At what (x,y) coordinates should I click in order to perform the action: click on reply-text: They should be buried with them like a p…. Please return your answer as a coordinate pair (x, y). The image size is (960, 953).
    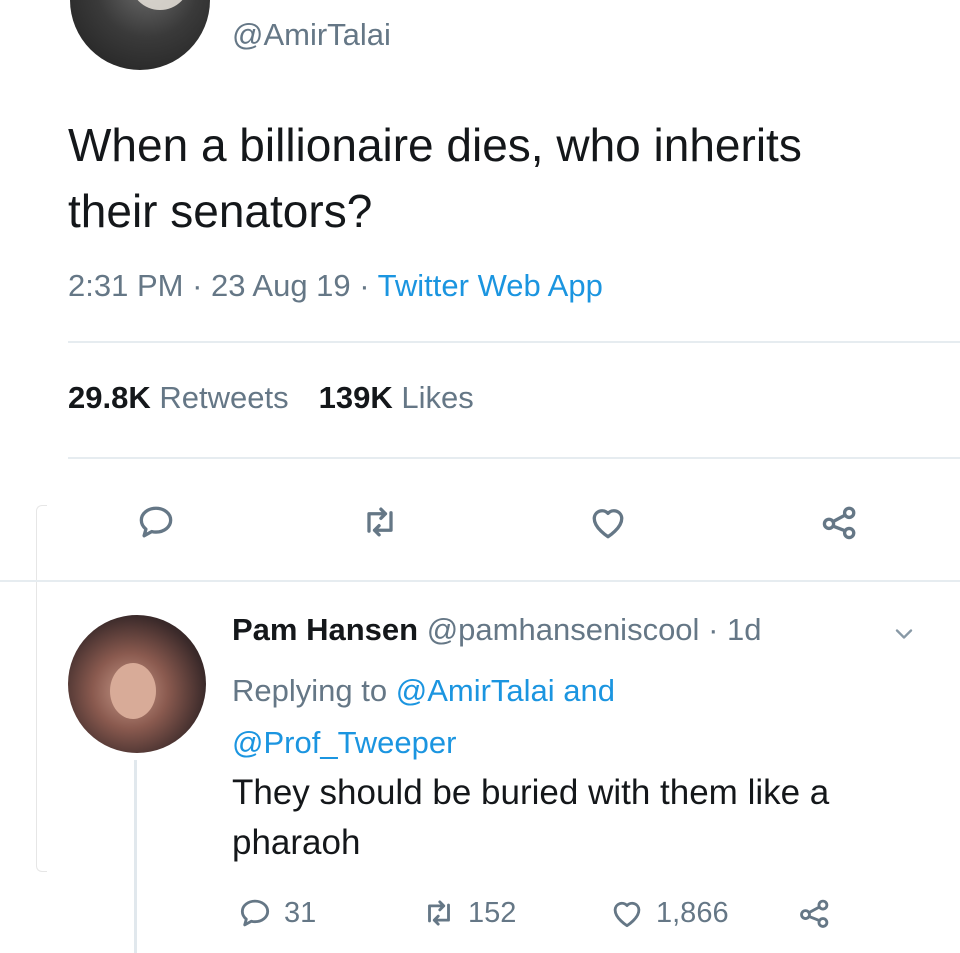
    Looking at the image, I should click on (531, 817).